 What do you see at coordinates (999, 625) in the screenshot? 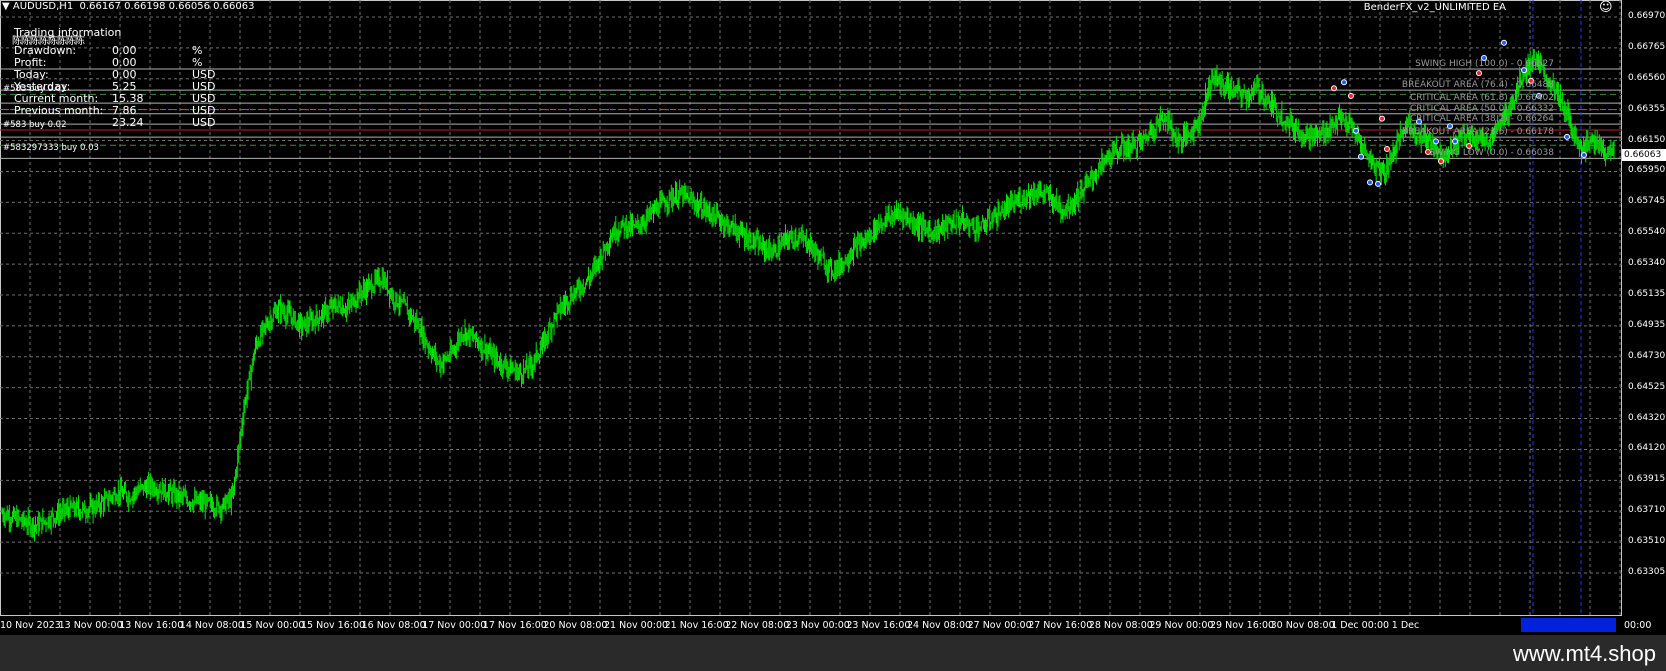
I see `time-axis-label: 27 Nov 00:00` at bounding box center [999, 625].